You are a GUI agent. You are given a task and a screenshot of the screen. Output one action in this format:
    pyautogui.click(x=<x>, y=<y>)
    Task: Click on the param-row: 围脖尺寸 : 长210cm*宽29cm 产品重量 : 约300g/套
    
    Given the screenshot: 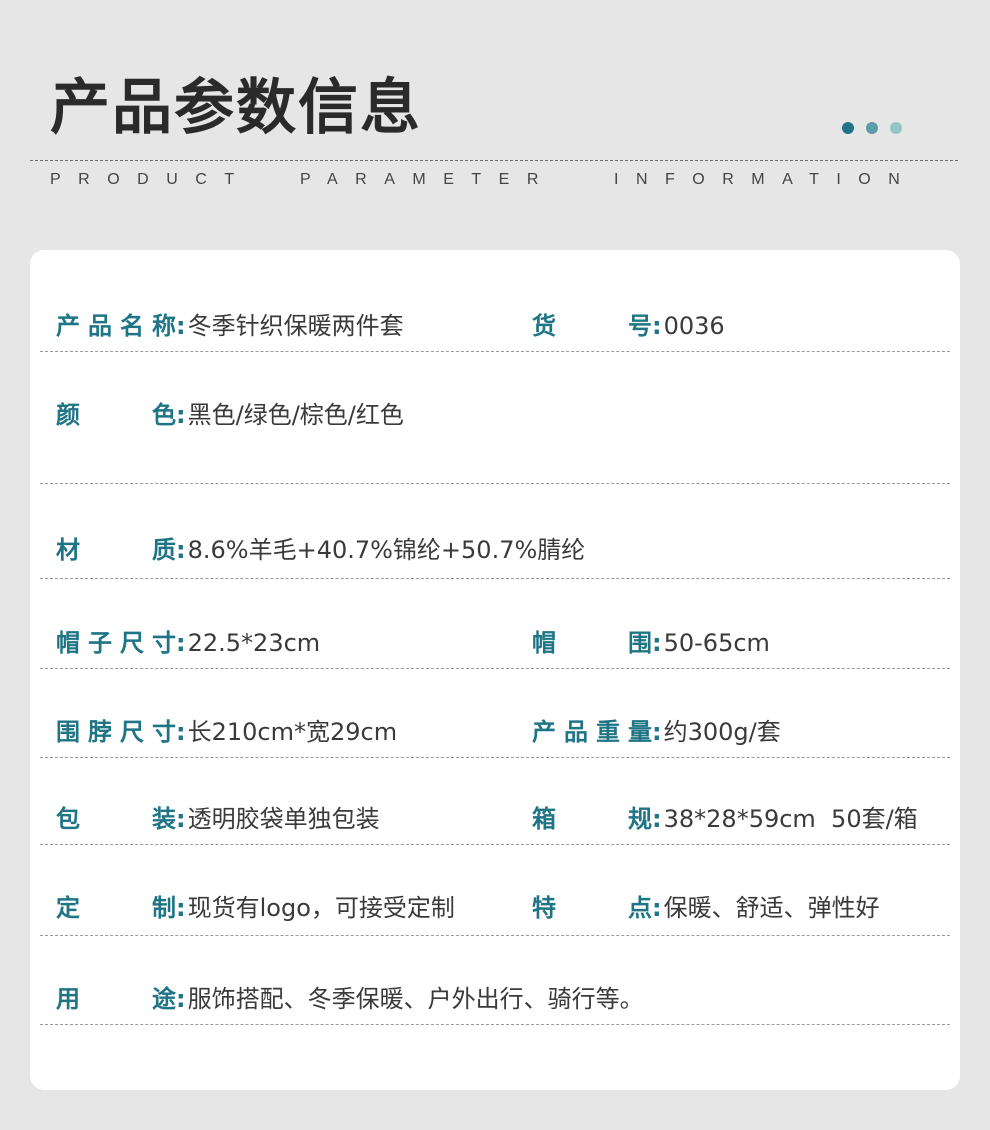 What is the action you would take?
    pyautogui.click(x=495, y=713)
    